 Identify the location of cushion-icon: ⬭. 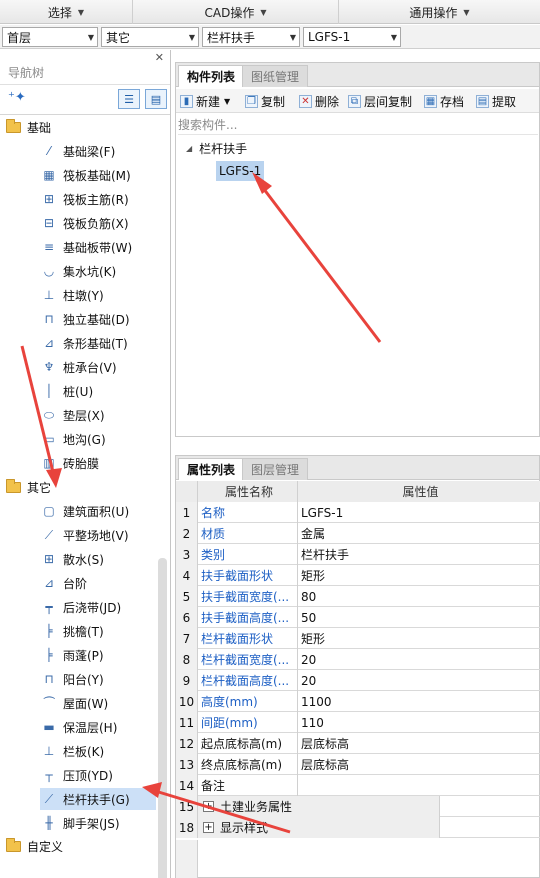
(49, 414).